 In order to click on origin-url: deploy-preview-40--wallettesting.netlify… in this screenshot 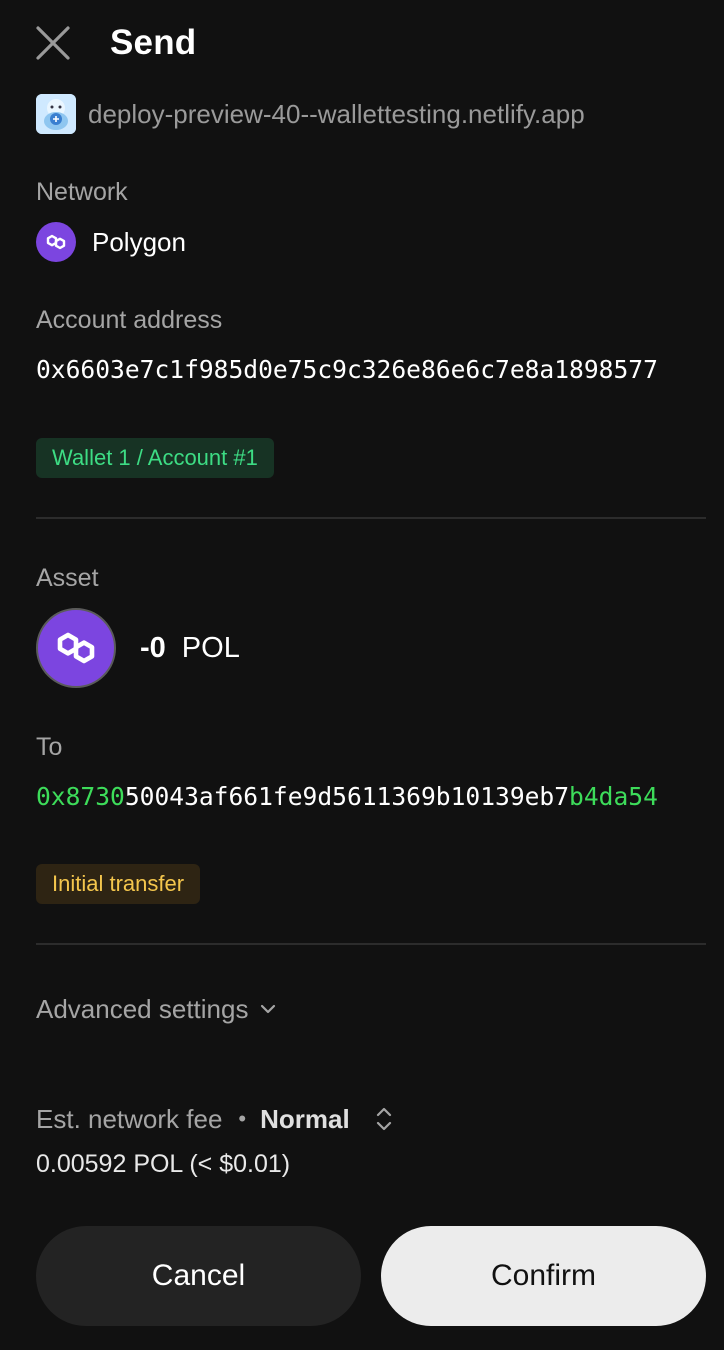, I will do `click(336, 113)`.